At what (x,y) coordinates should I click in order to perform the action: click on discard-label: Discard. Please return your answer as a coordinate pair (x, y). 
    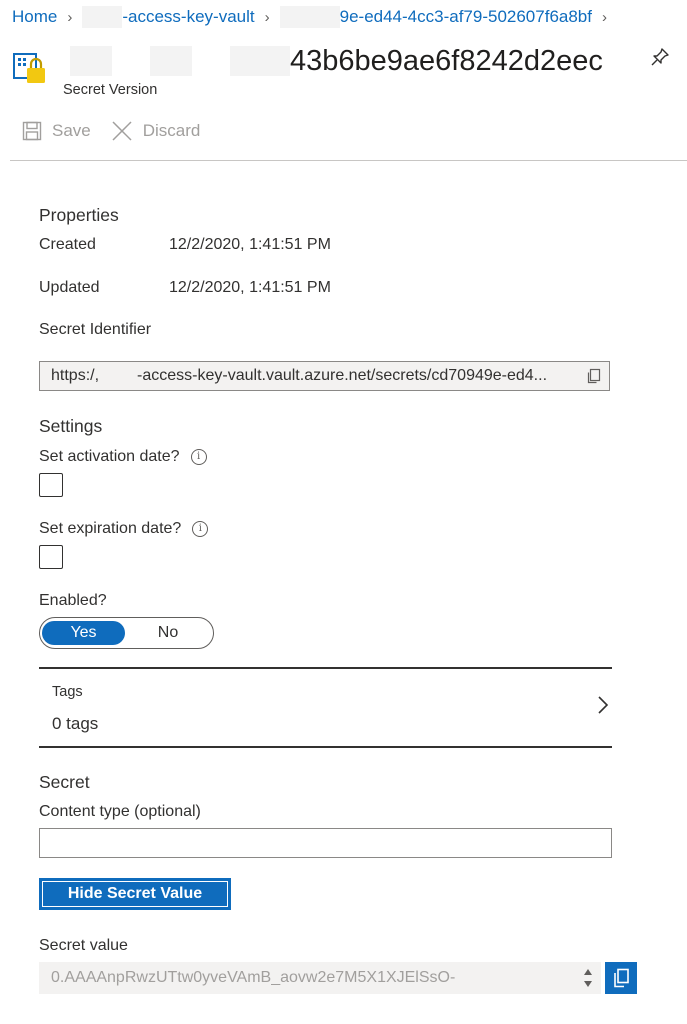
    Looking at the image, I should click on (171, 130).